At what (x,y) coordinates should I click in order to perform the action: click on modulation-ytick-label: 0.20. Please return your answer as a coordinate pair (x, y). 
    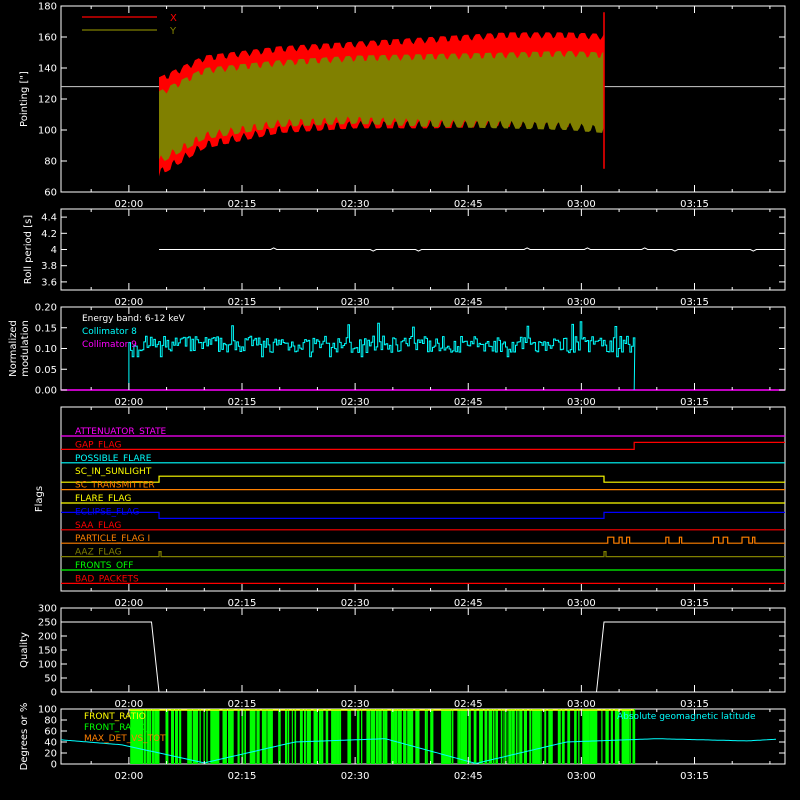
    Looking at the image, I should click on (46, 308).